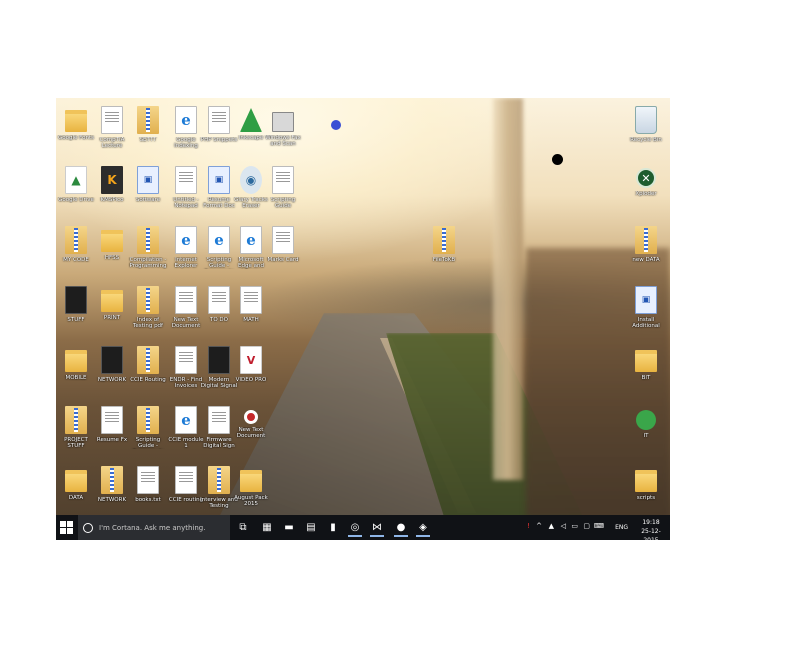 The width and height of the screenshot is (796, 660). What do you see at coordinates (76, 498) in the screenshot?
I see `desktop-icon-label: DATA` at bounding box center [76, 498].